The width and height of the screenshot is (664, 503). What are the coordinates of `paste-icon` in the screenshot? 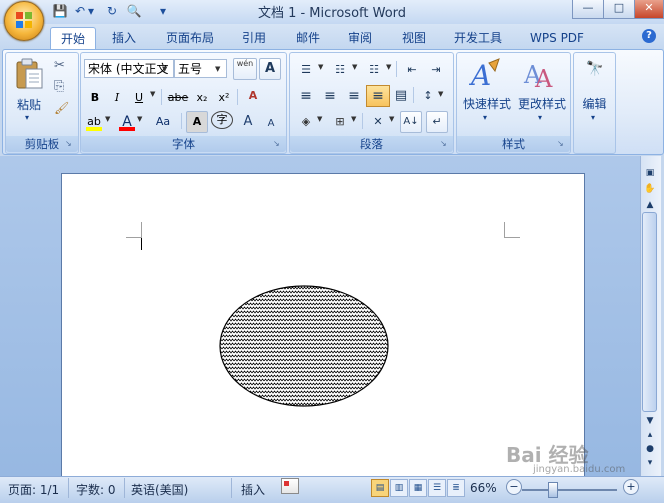 It's located at (29, 74).